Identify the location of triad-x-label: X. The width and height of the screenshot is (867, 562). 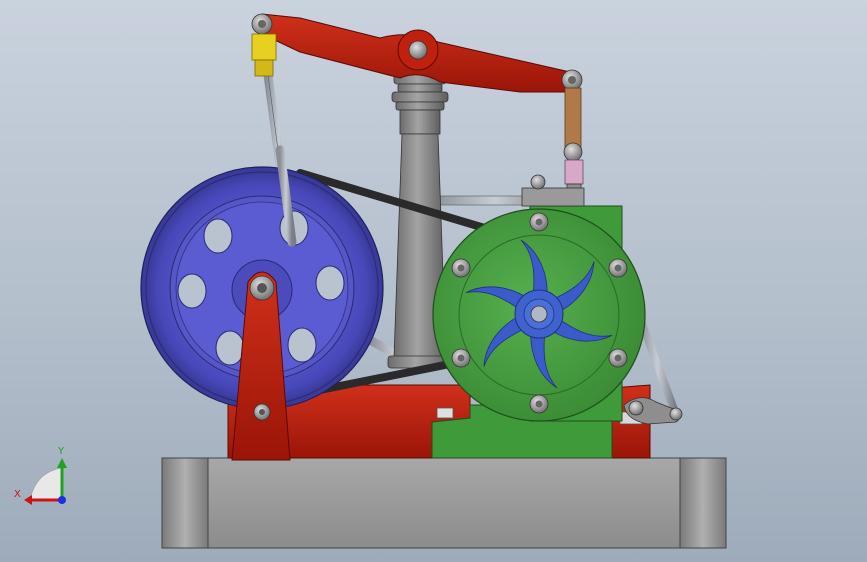
(17, 494).